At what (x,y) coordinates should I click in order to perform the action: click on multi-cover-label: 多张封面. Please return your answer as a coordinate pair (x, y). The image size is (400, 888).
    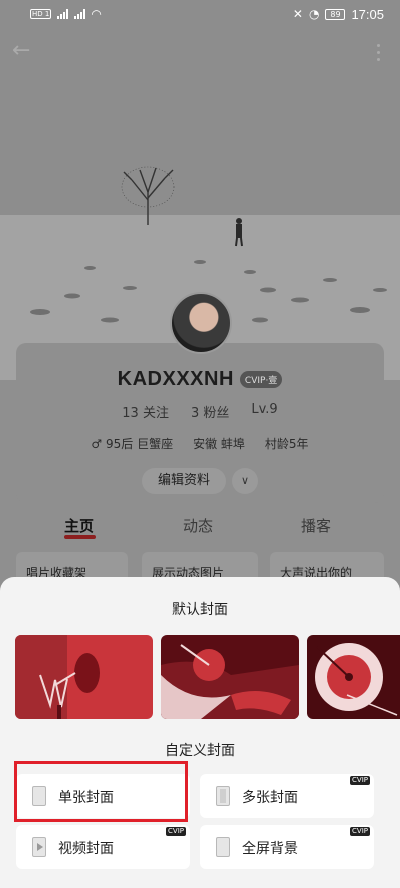
    Looking at the image, I should click on (270, 798).